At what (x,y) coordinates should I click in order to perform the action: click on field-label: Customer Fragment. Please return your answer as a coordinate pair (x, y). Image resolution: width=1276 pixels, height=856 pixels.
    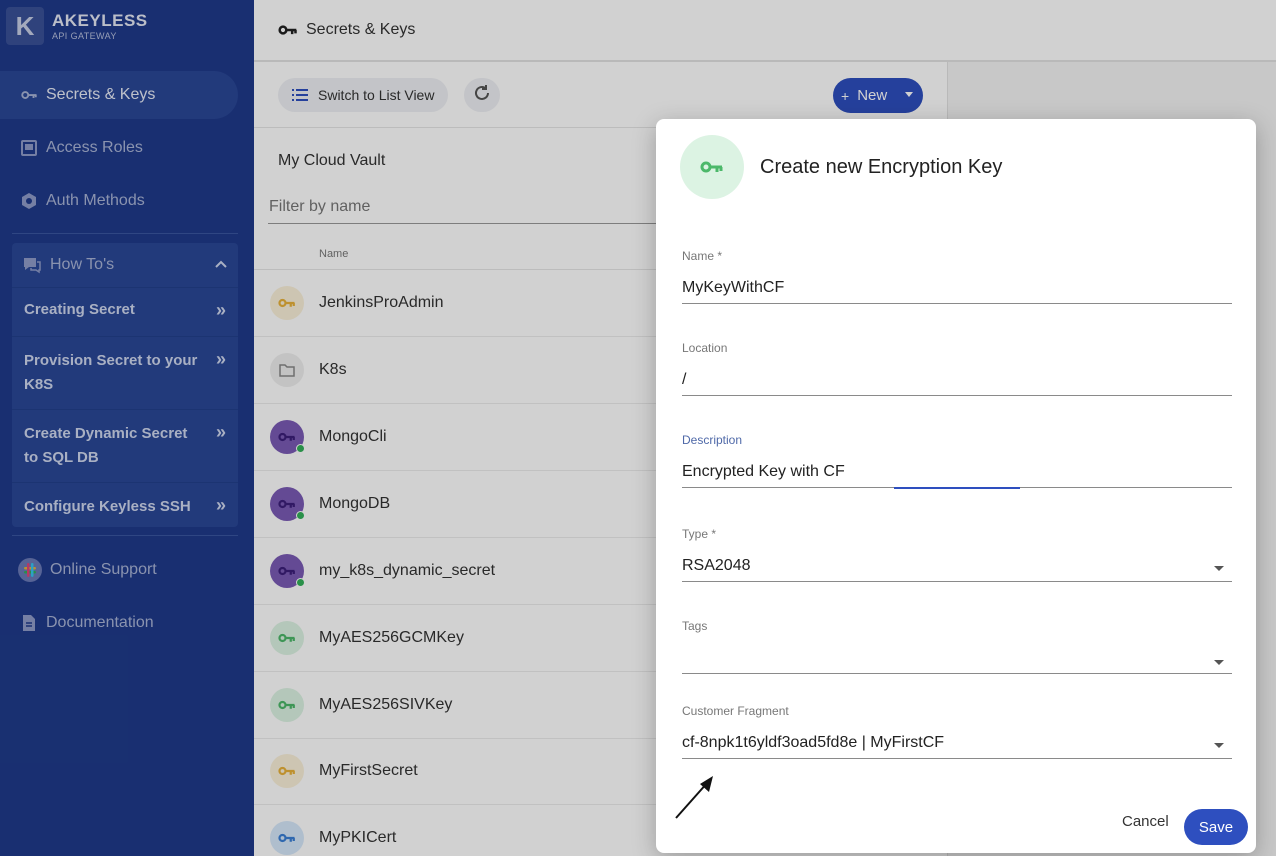
    Looking at the image, I should click on (735, 711).